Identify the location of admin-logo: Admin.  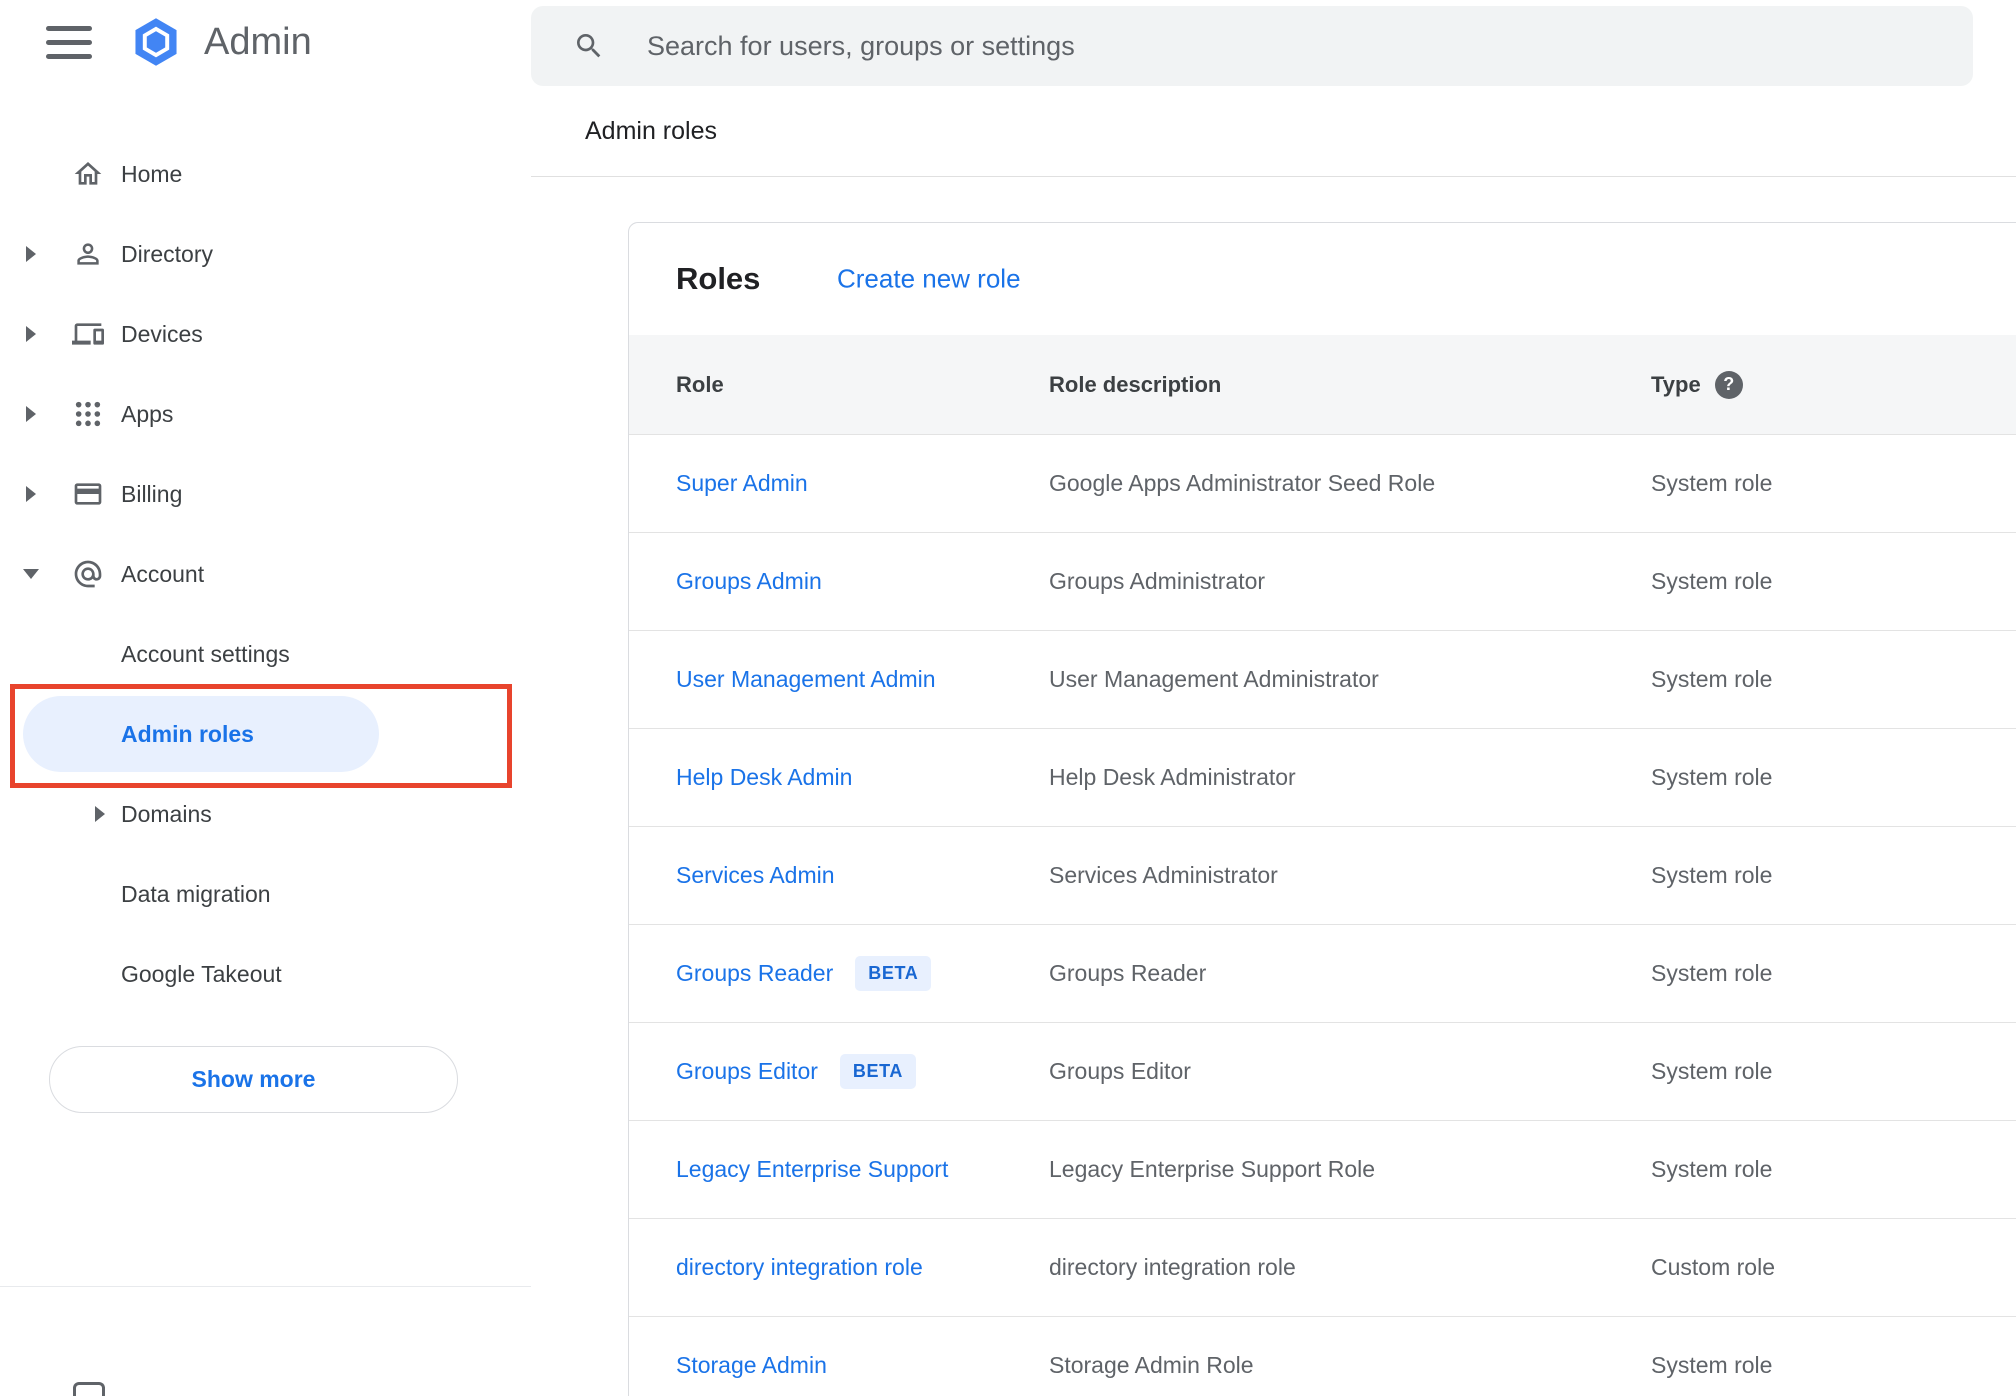
(220, 42).